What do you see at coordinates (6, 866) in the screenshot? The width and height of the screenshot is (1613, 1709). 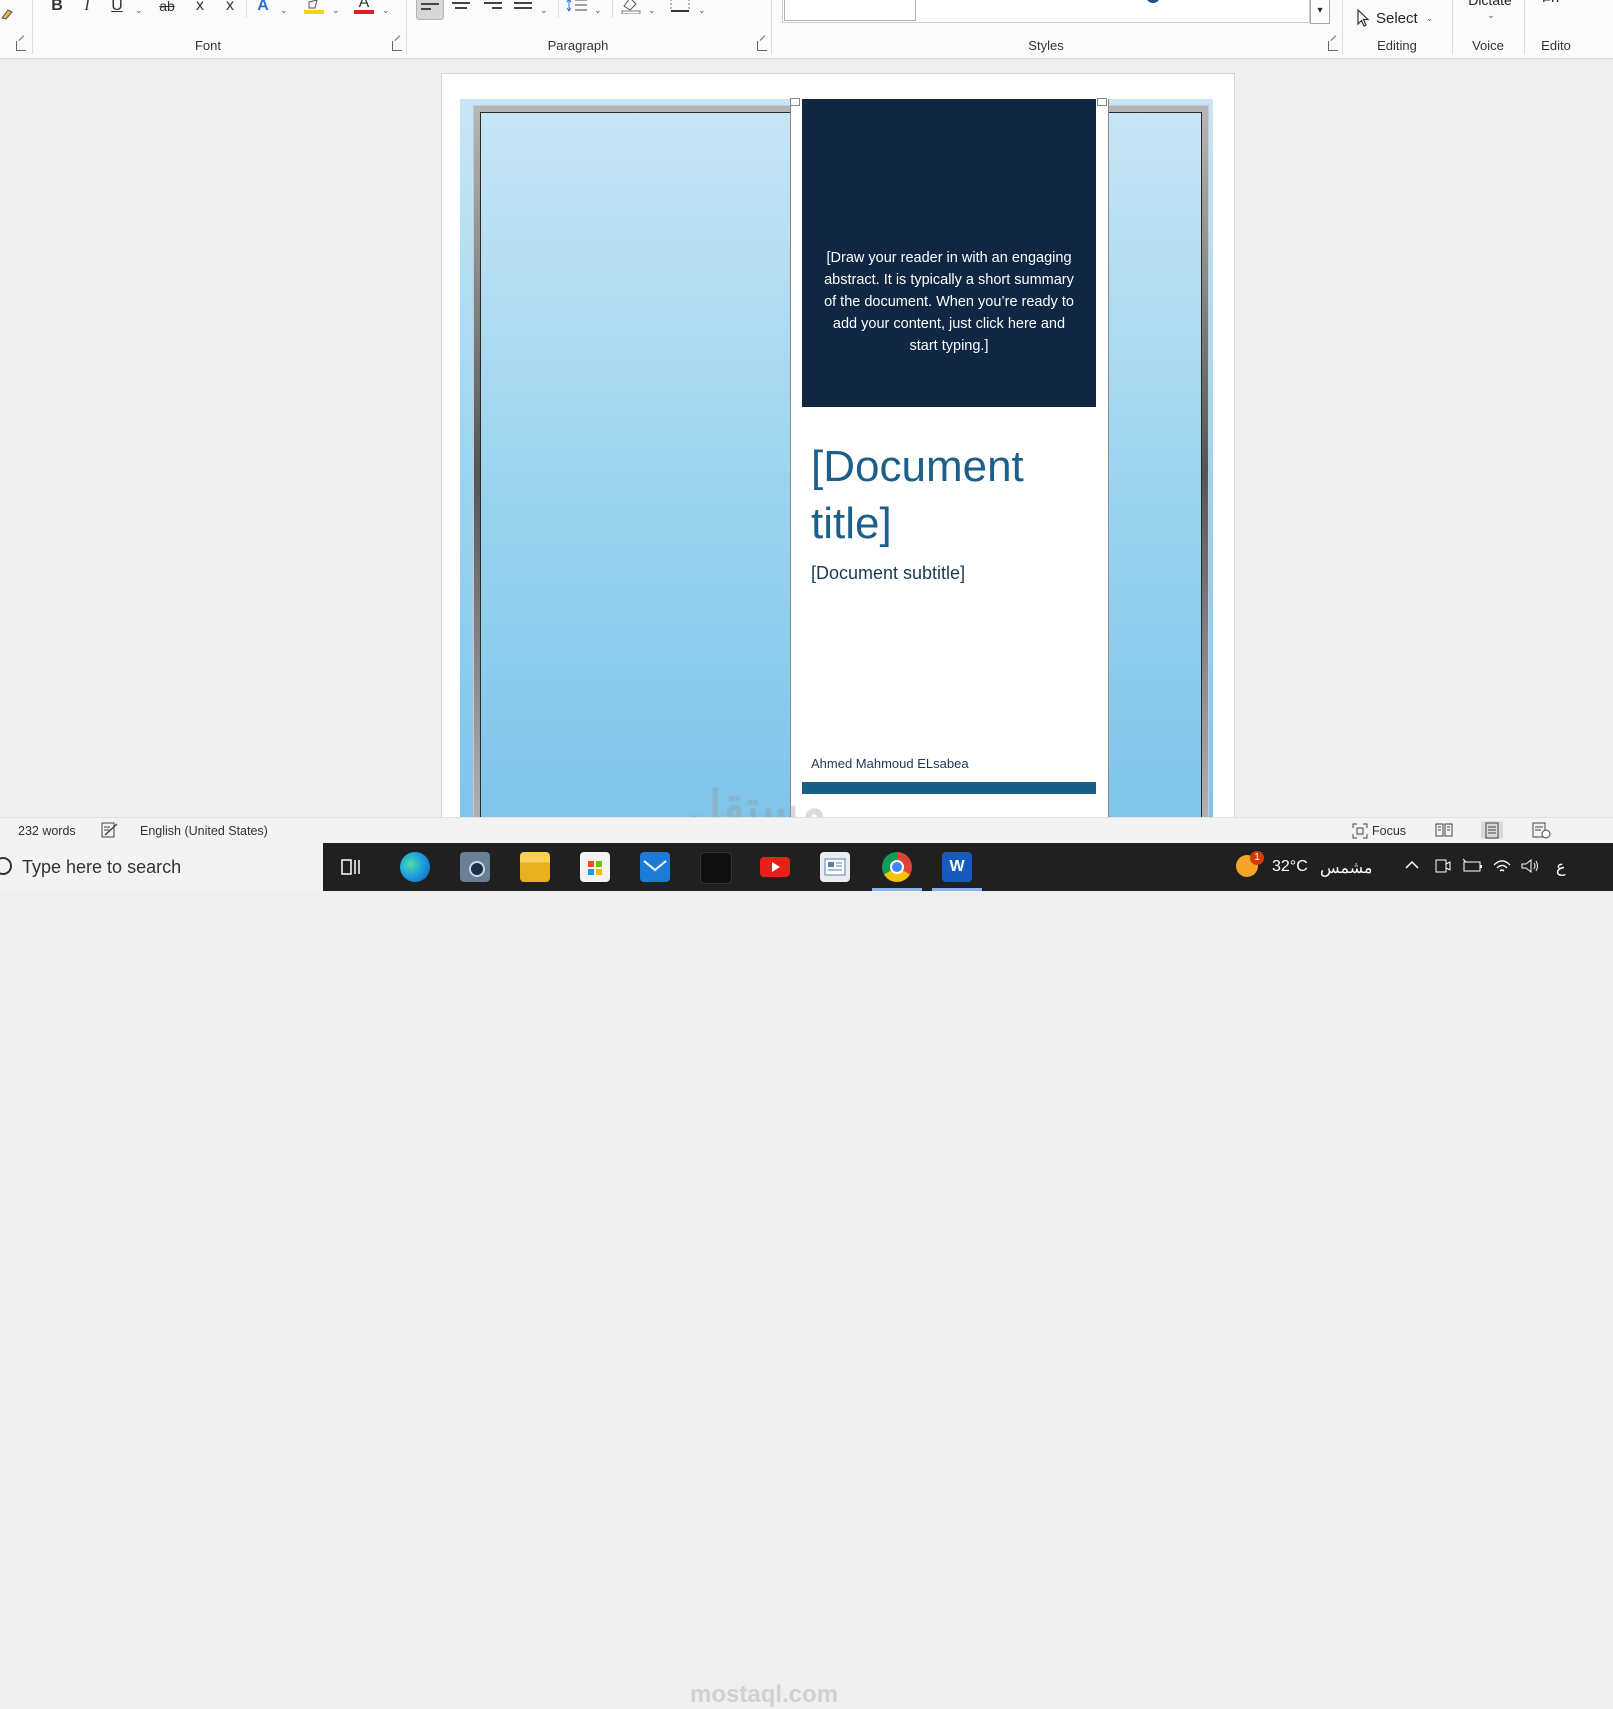 I see `search-icon` at bounding box center [6, 866].